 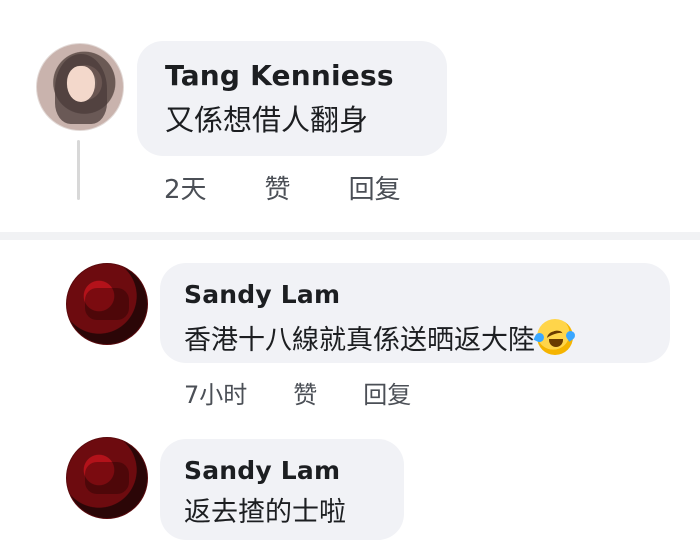 What do you see at coordinates (78, 170) in the screenshot?
I see `thread-connector-line` at bounding box center [78, 170].